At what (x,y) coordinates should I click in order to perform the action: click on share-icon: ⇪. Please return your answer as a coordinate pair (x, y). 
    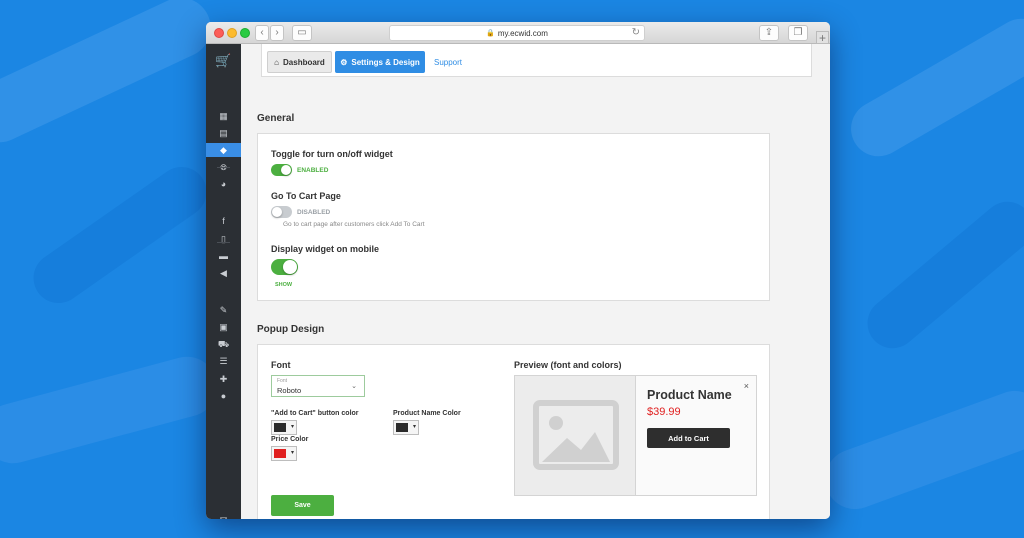
    Looking at the image, I should click on (769, 32).